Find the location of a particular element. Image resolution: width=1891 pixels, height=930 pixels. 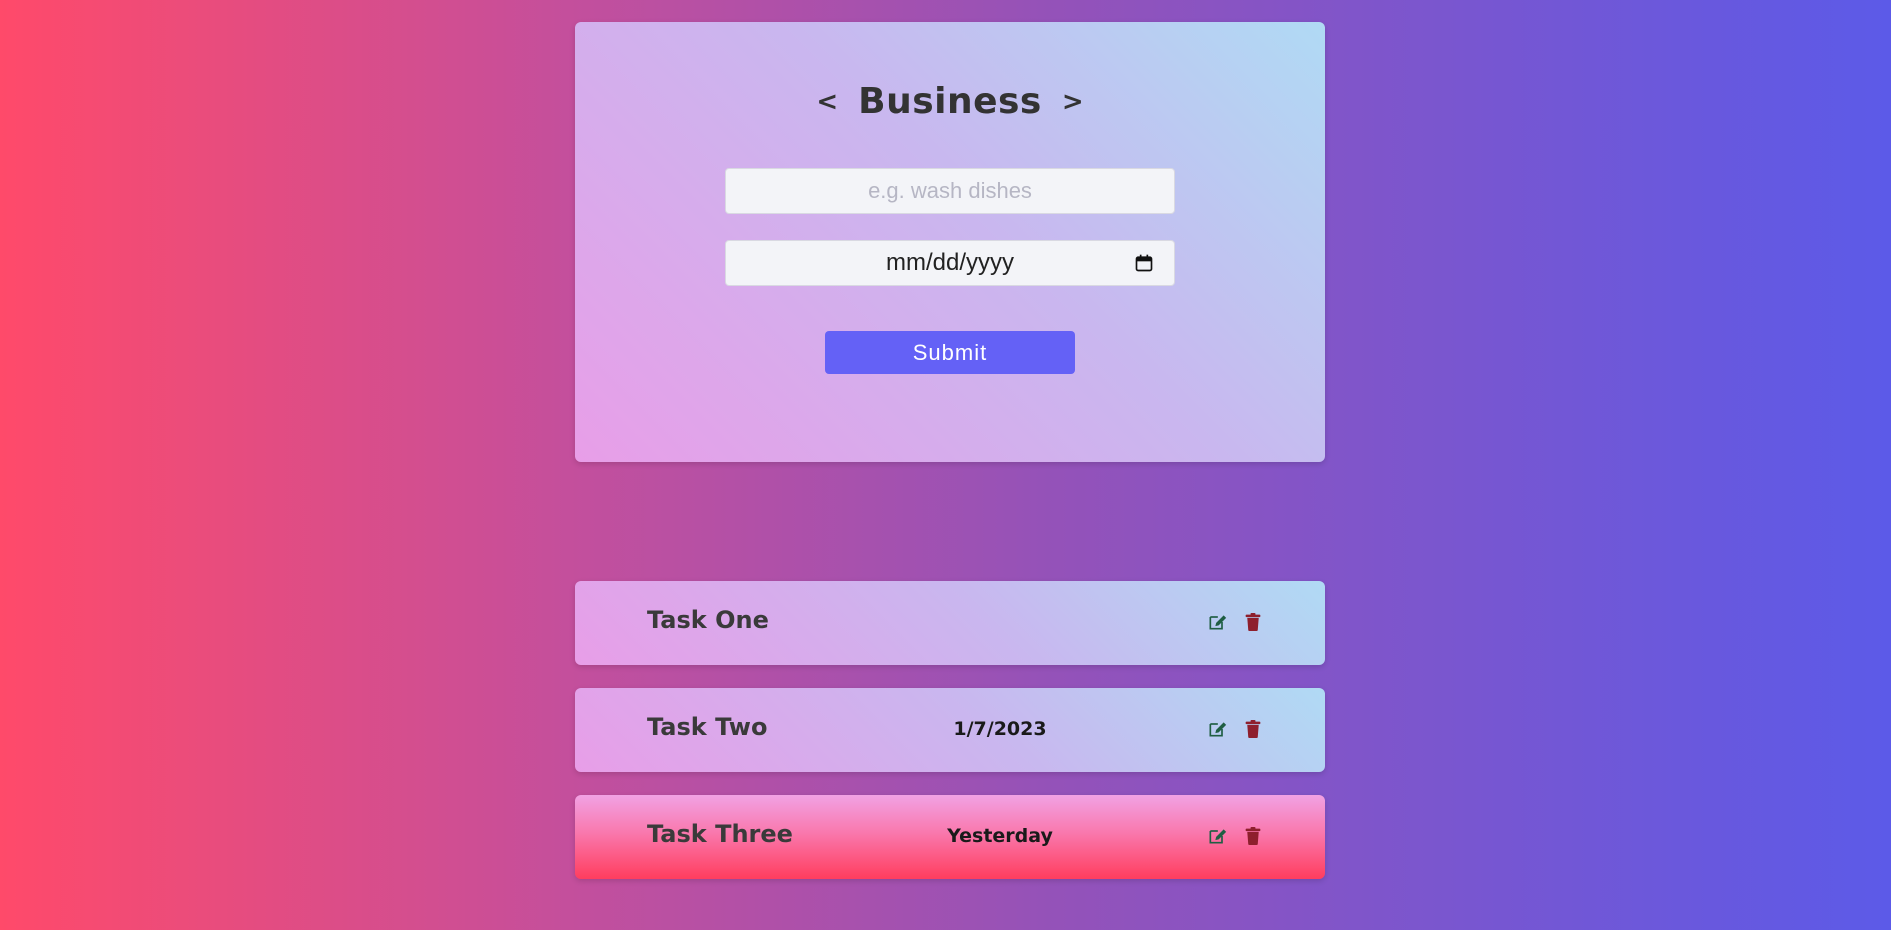

category-nav: < Business > is located at coordinates (950, 102).